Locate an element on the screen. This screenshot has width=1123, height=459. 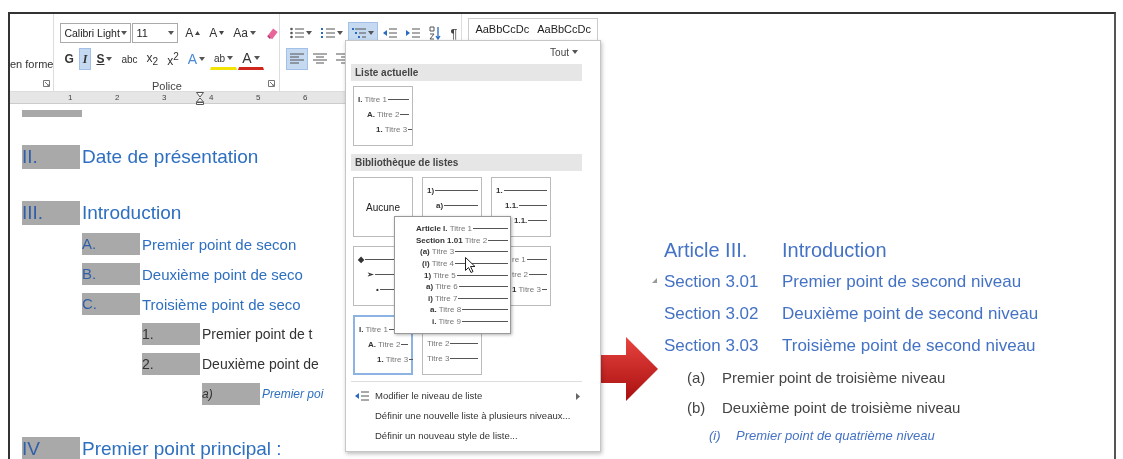
align-left-icon is located at coordinates (297, 59).